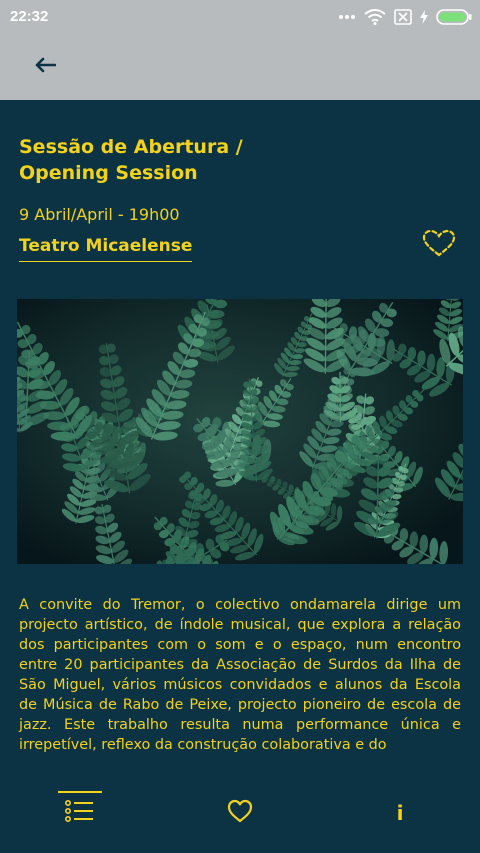 This screenshot has width=480, height=853. I want to click on status-icons, so click(405, 17).